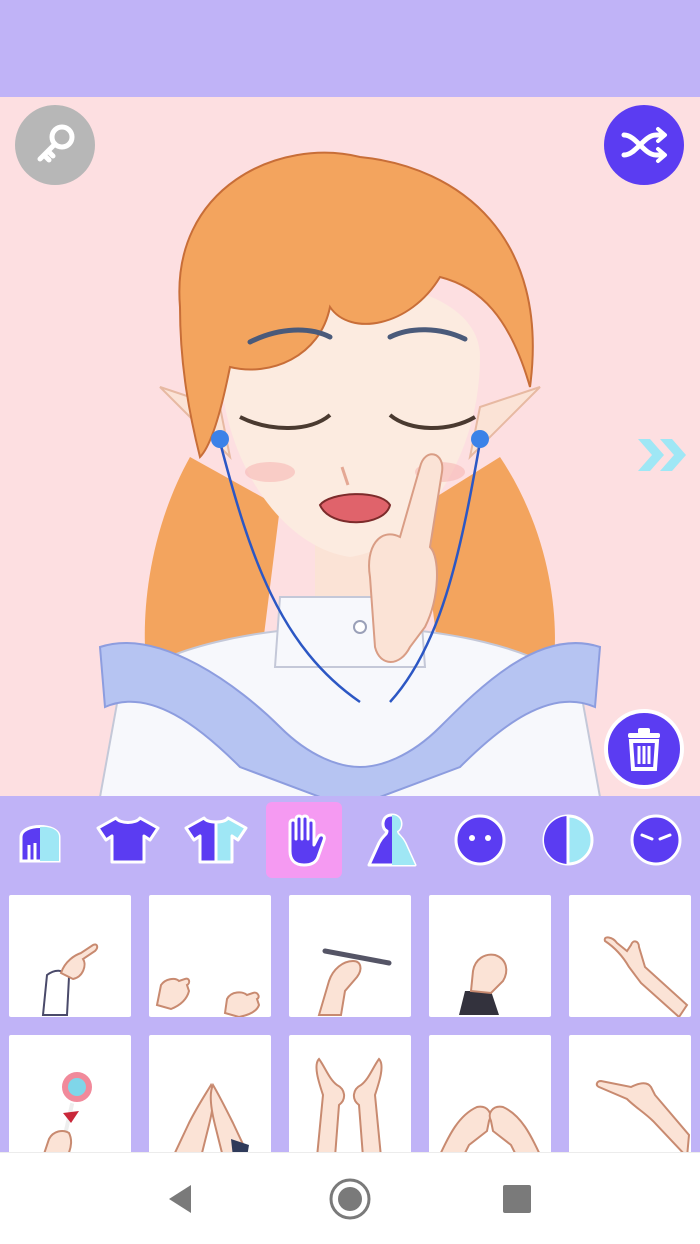 This screenshot has width=700, height=1244. What do you see at coordinates (208, 997) in the screenshot?
I see `claw-hands-icon` at bounding box center [208, 997].